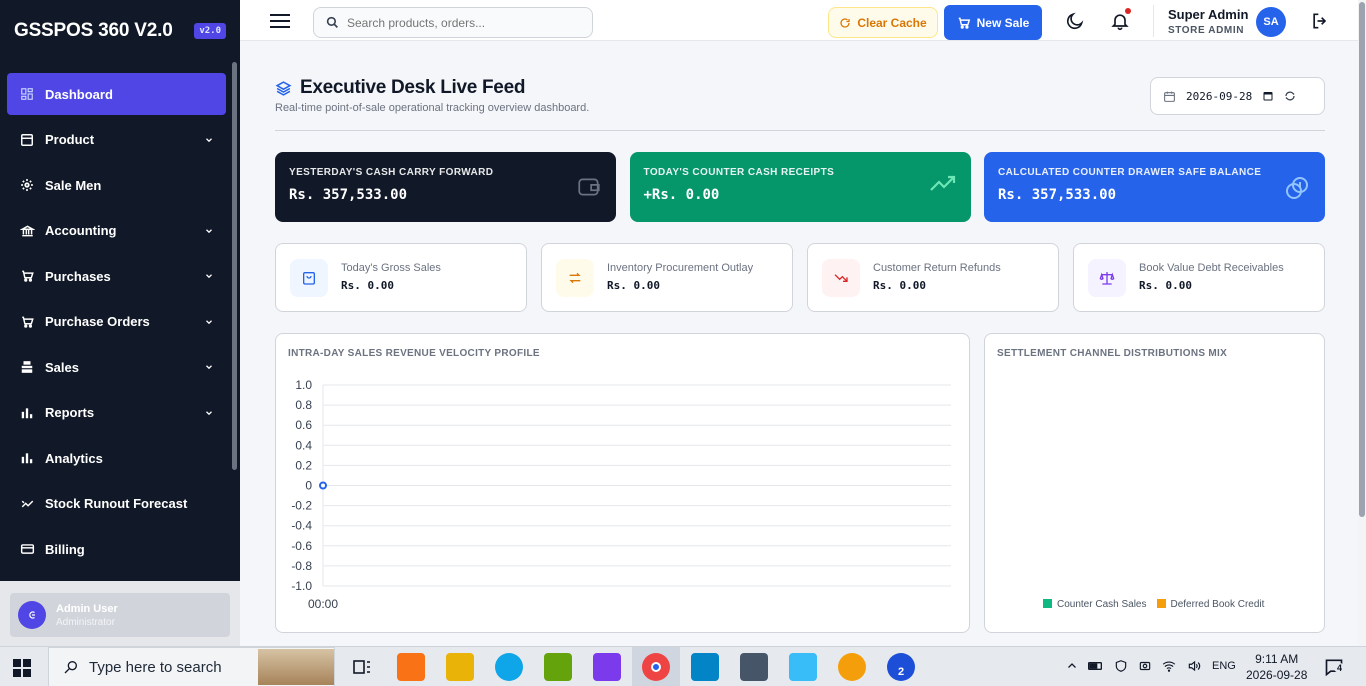  Describe the element at coordinates (70, 139) in the screenshot. I see `sidebar-item-label: Product` at that location.